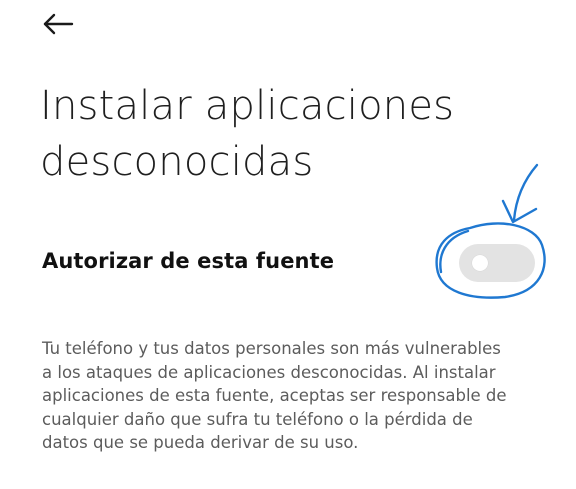 Image resolution: width=576 pixels, height=489 pixels. Describe the element at coordinates (519, 211) in the screenshot. I see `annotation-arrow-head` at that location.